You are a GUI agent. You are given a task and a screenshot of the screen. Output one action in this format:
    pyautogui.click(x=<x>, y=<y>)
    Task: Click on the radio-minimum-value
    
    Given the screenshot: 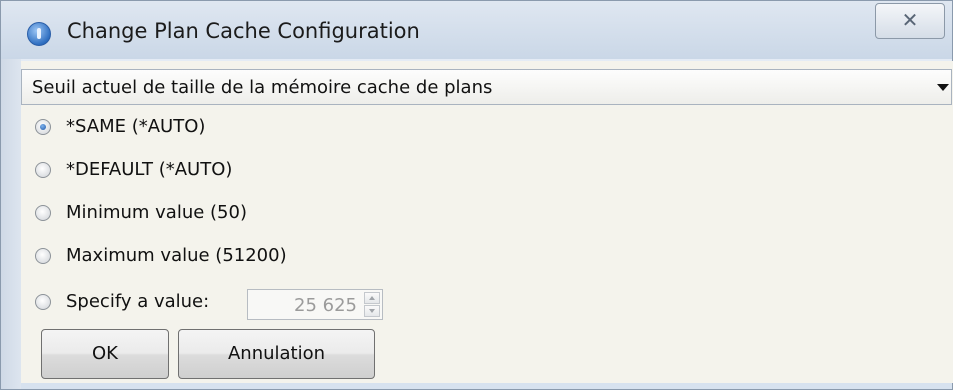 What is the action you would take?
    pyautogui.click(x=43, y=213)
    